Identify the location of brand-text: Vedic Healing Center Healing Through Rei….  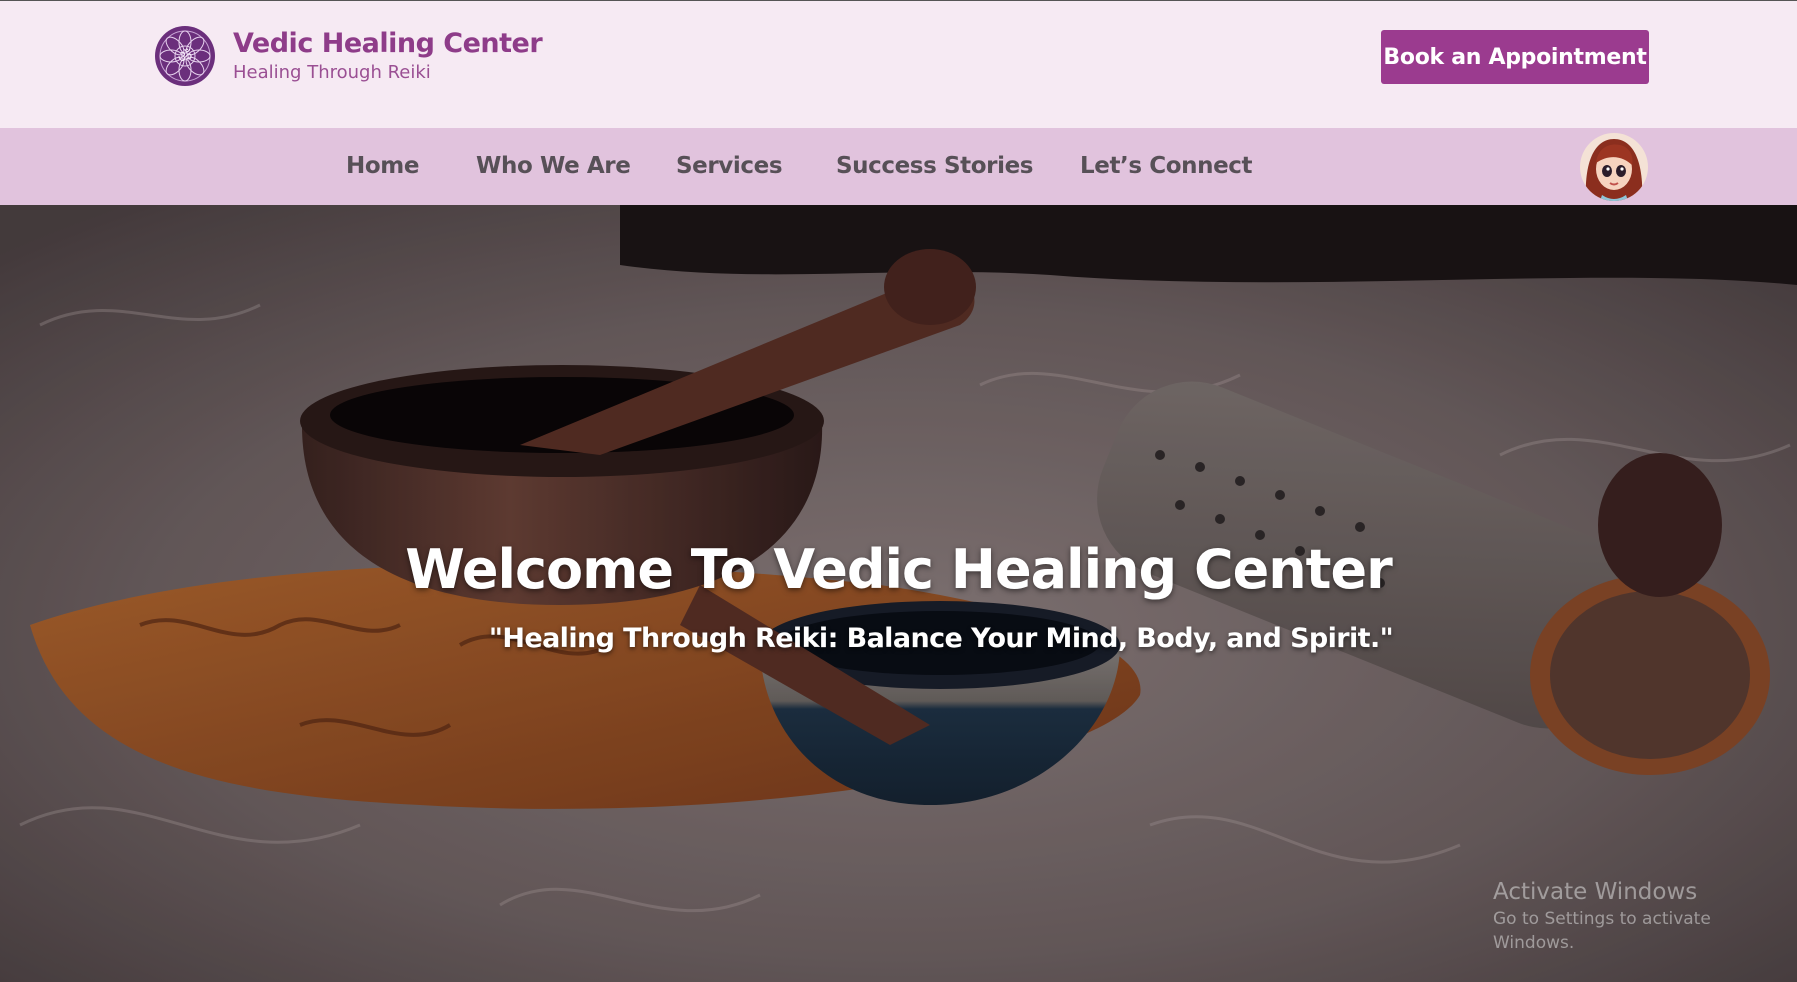
(388, 56).